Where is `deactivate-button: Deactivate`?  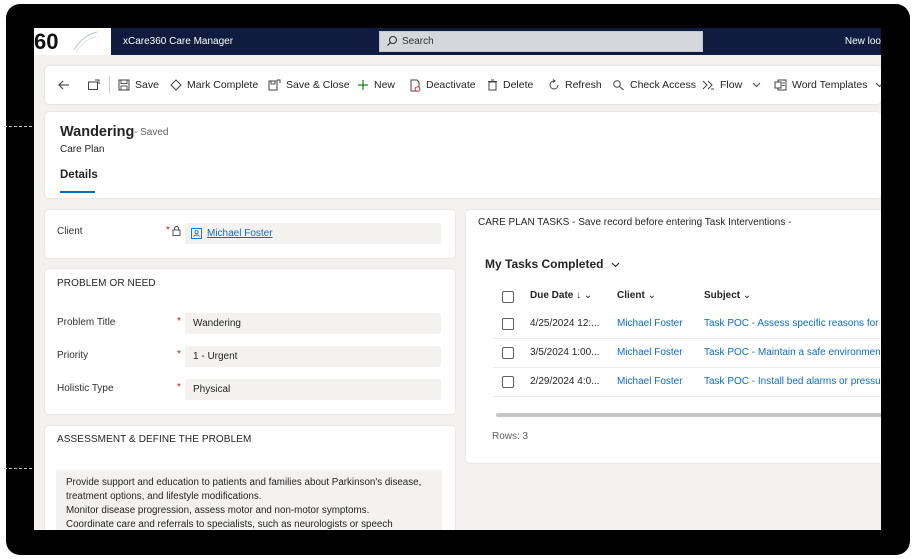 deactivate-button: Deactivate is located at coordinates (442, 85).